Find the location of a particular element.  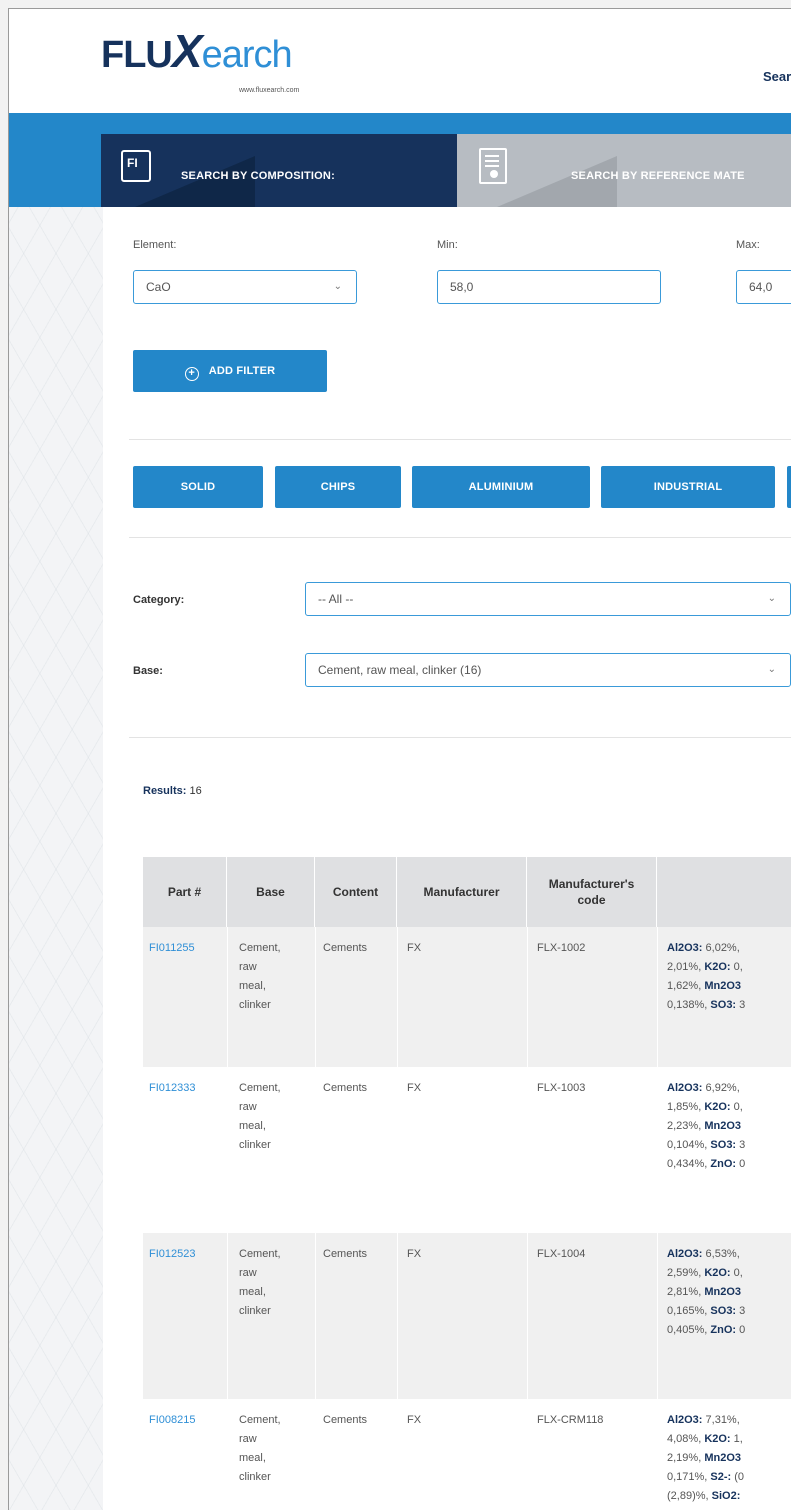

min-label: Min: is located at coordinates (447, 245).